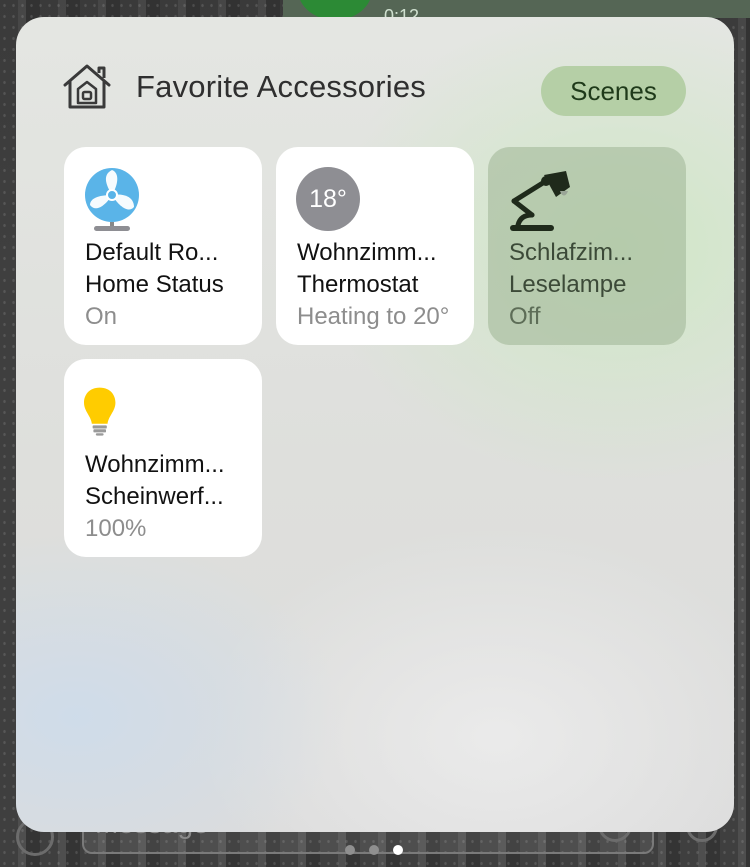 The image size is (750, 867). Describe the element at coordinates (116, 528) in the screenshot. I see `accessory-status: 100%` at that location.